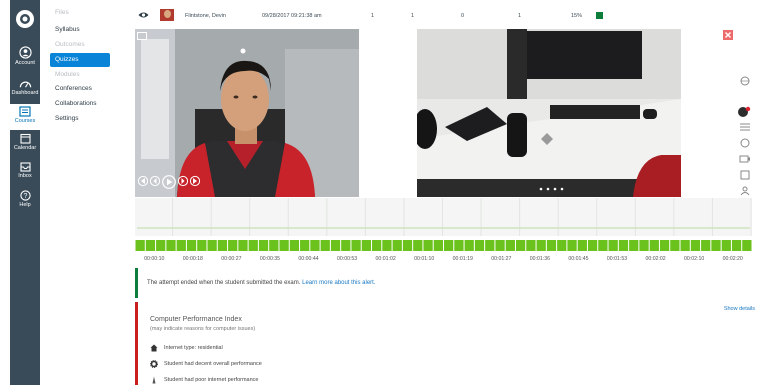  What do you see at coordinates (82, 30) in the screenshot?
I see `course-nav-syllabus: Syllabus` at bounding box center [82, 30].